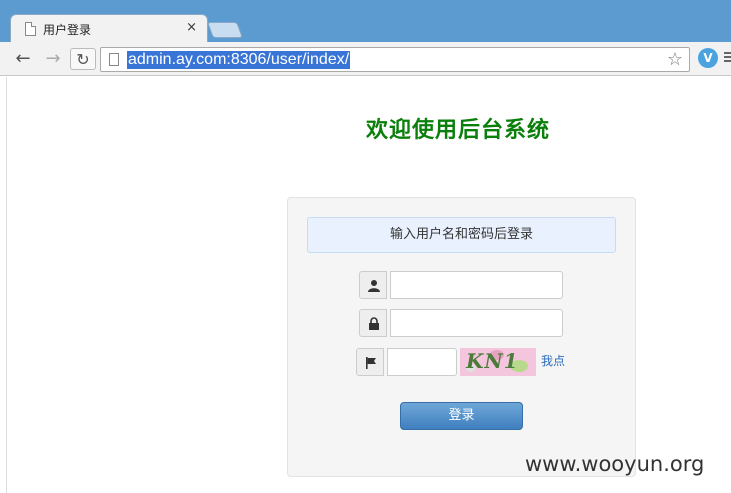  Describe the element at coordinates (225, 30) in the screenshot. I see `new-tab-button` at that location.